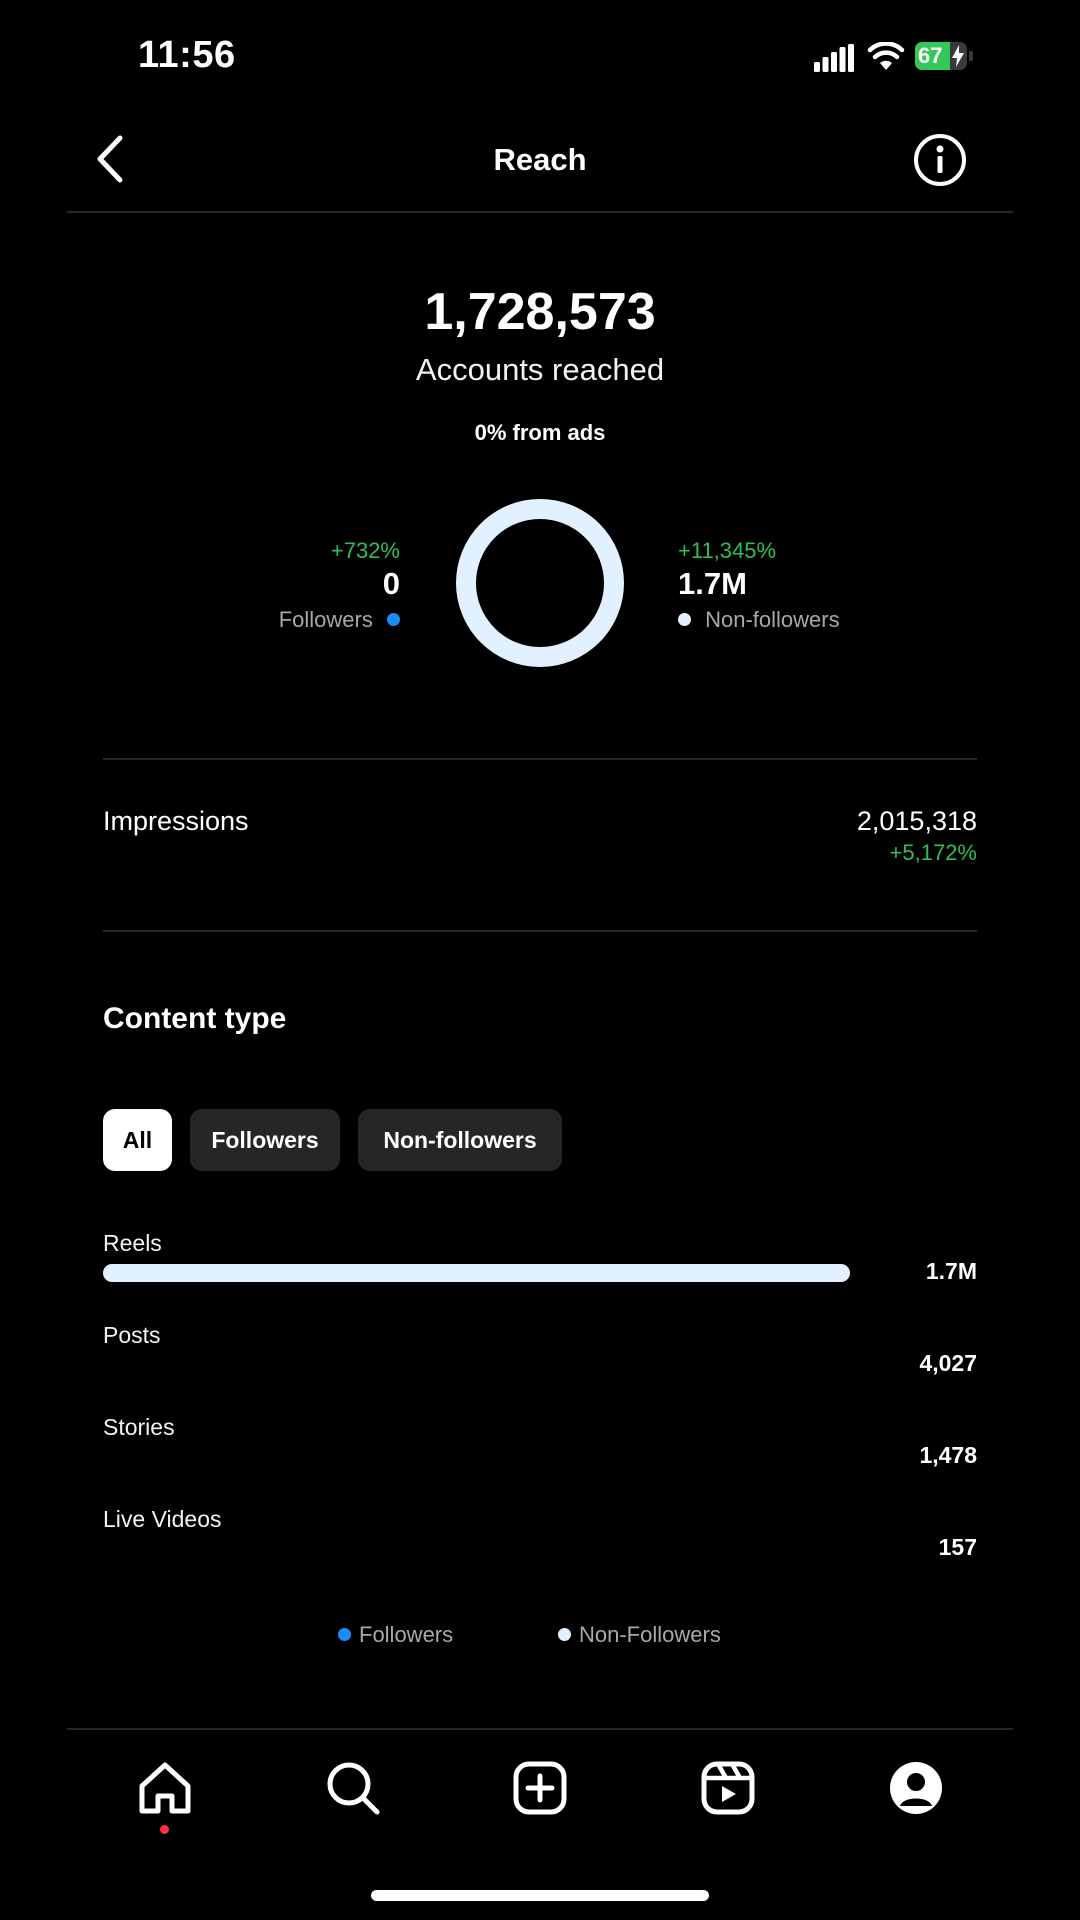 This screenshot has width=1080, height=1920. Describe the element at coordinates (132, 1335) in the screenshot. I see `content-row-label: Posts` at that location.